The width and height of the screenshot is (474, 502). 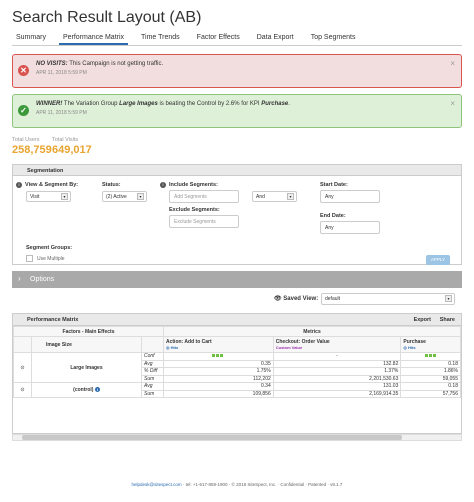 What do you see at coordinates (29, 258) in the screenshot?
I see `use-multiple-checkbox` at bounding box center [29, 258].